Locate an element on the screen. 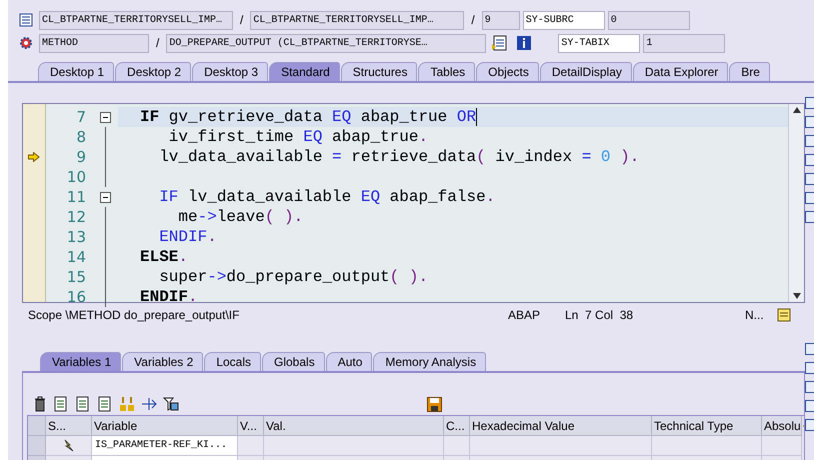  column-header: Hexadecimal Value is located at coordinates (561, 426).